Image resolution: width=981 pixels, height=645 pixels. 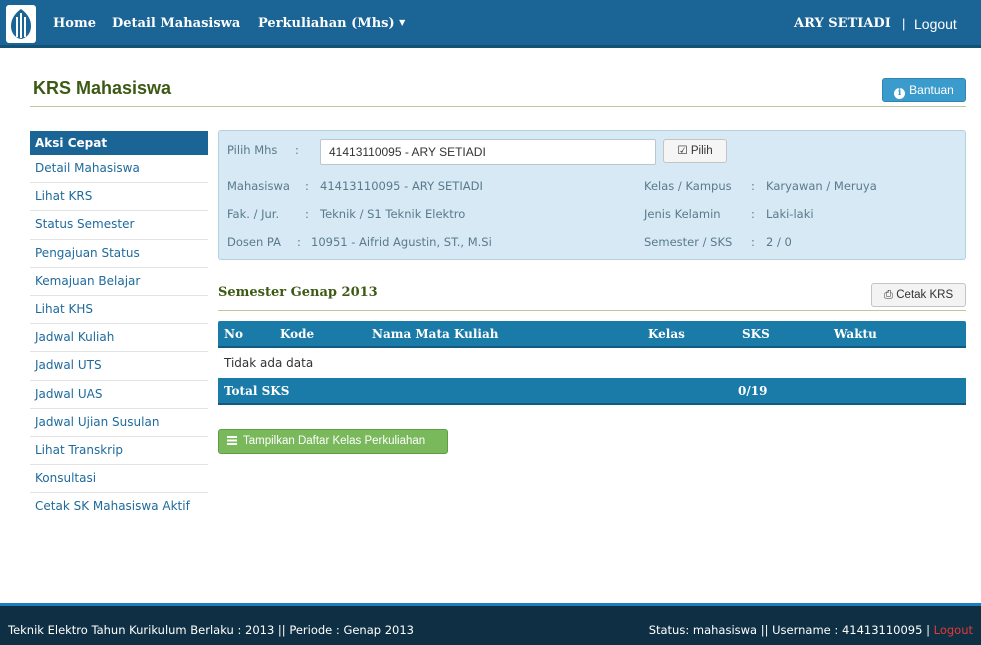 What do you see at coordinates (401, 242) in the screenshot?
I see `dosen-value: 10951 - Aifrid Agustin, ST., M.Si` at bounding box center [401, 242].